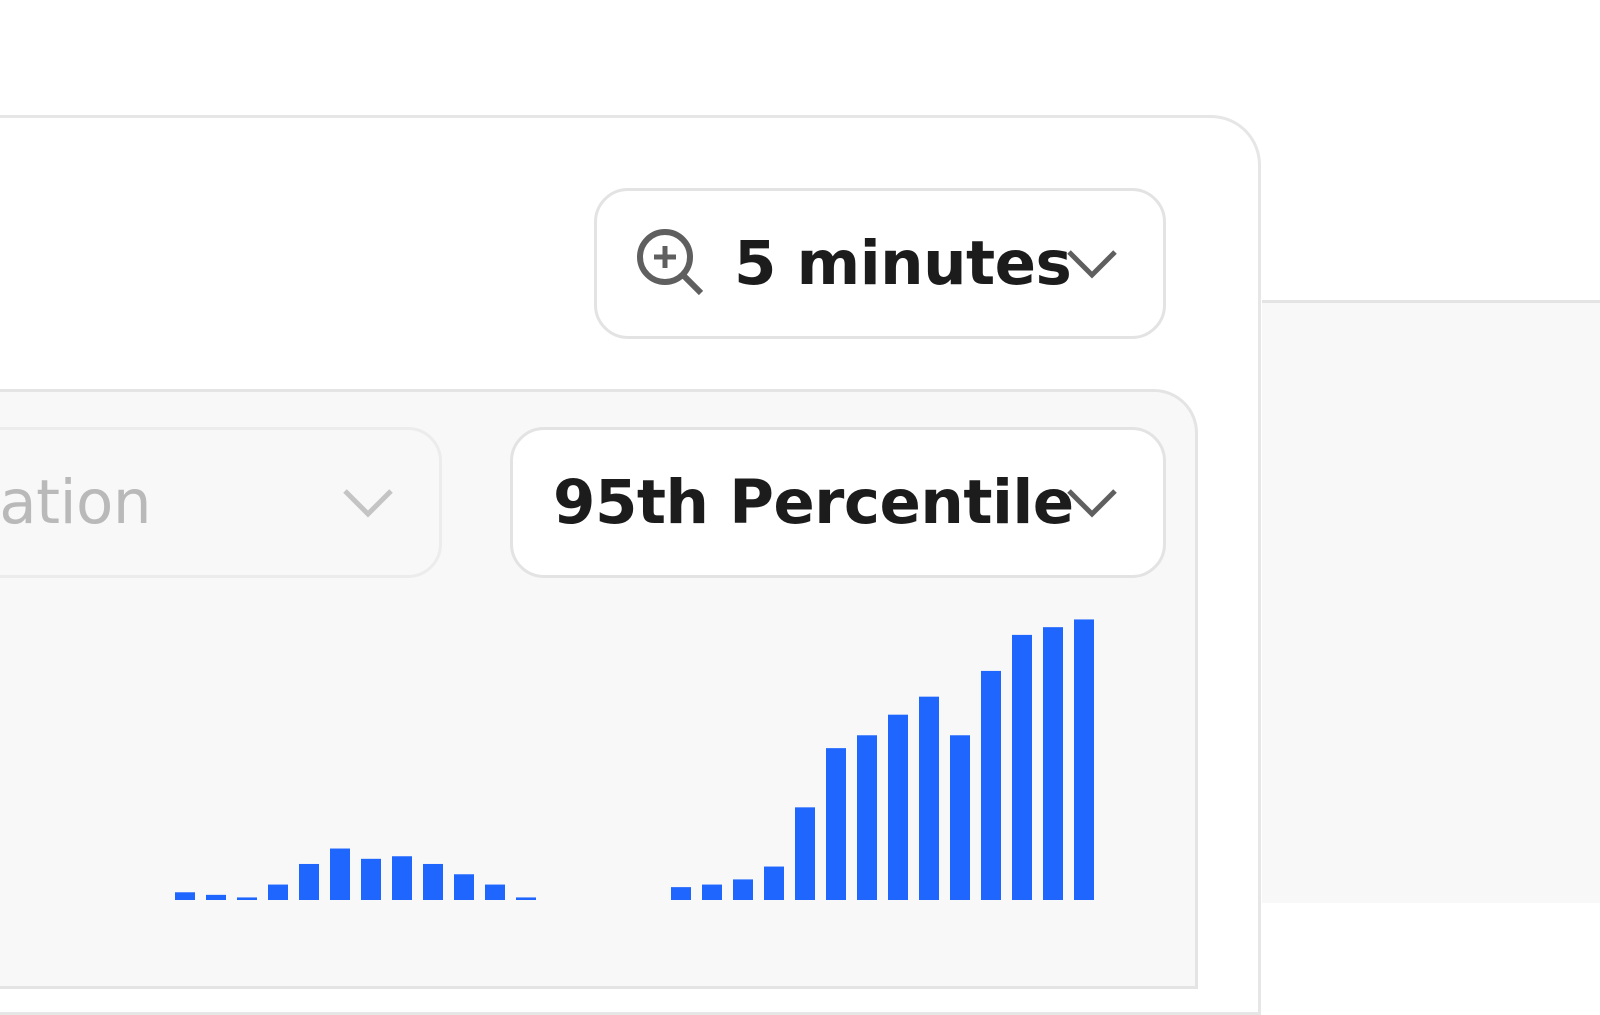 This screenshot has width=1600, height=1015. I want to click on metric-dropdown: 95th Percentile, so click(838, 502).